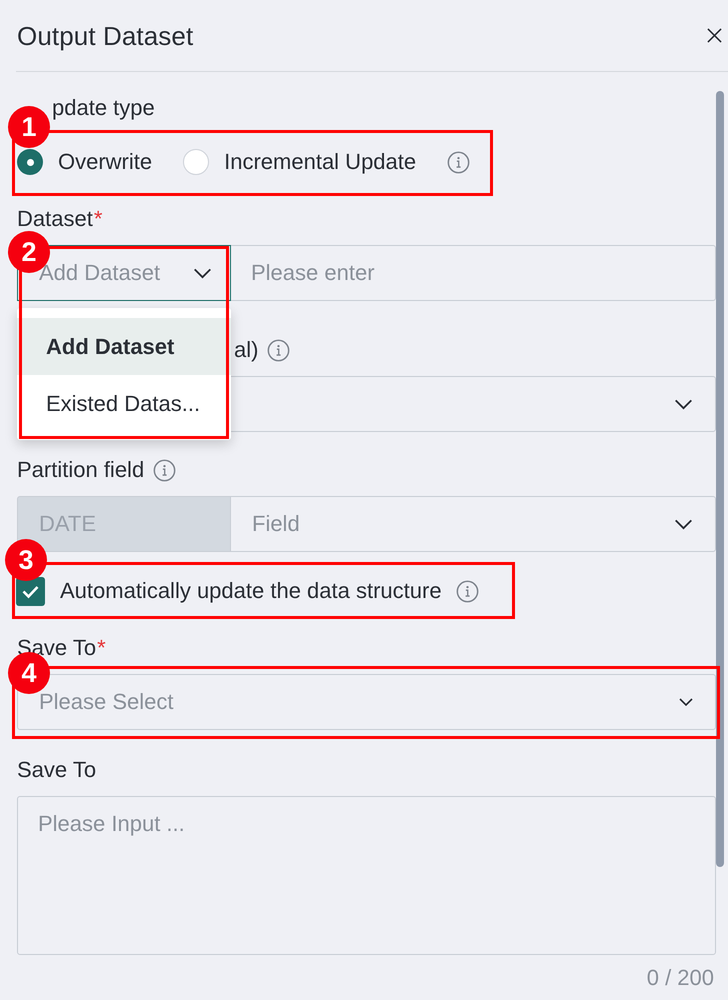  Describe the element at coordinates (55, 219) in the screenshot. I see `field-label: Dataset` at that location.